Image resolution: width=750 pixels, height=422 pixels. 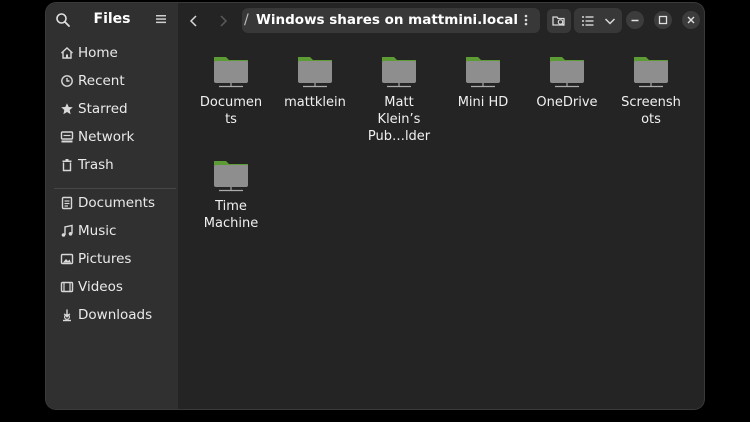 I want to click on clock-icon, so click(x=67, y=81).